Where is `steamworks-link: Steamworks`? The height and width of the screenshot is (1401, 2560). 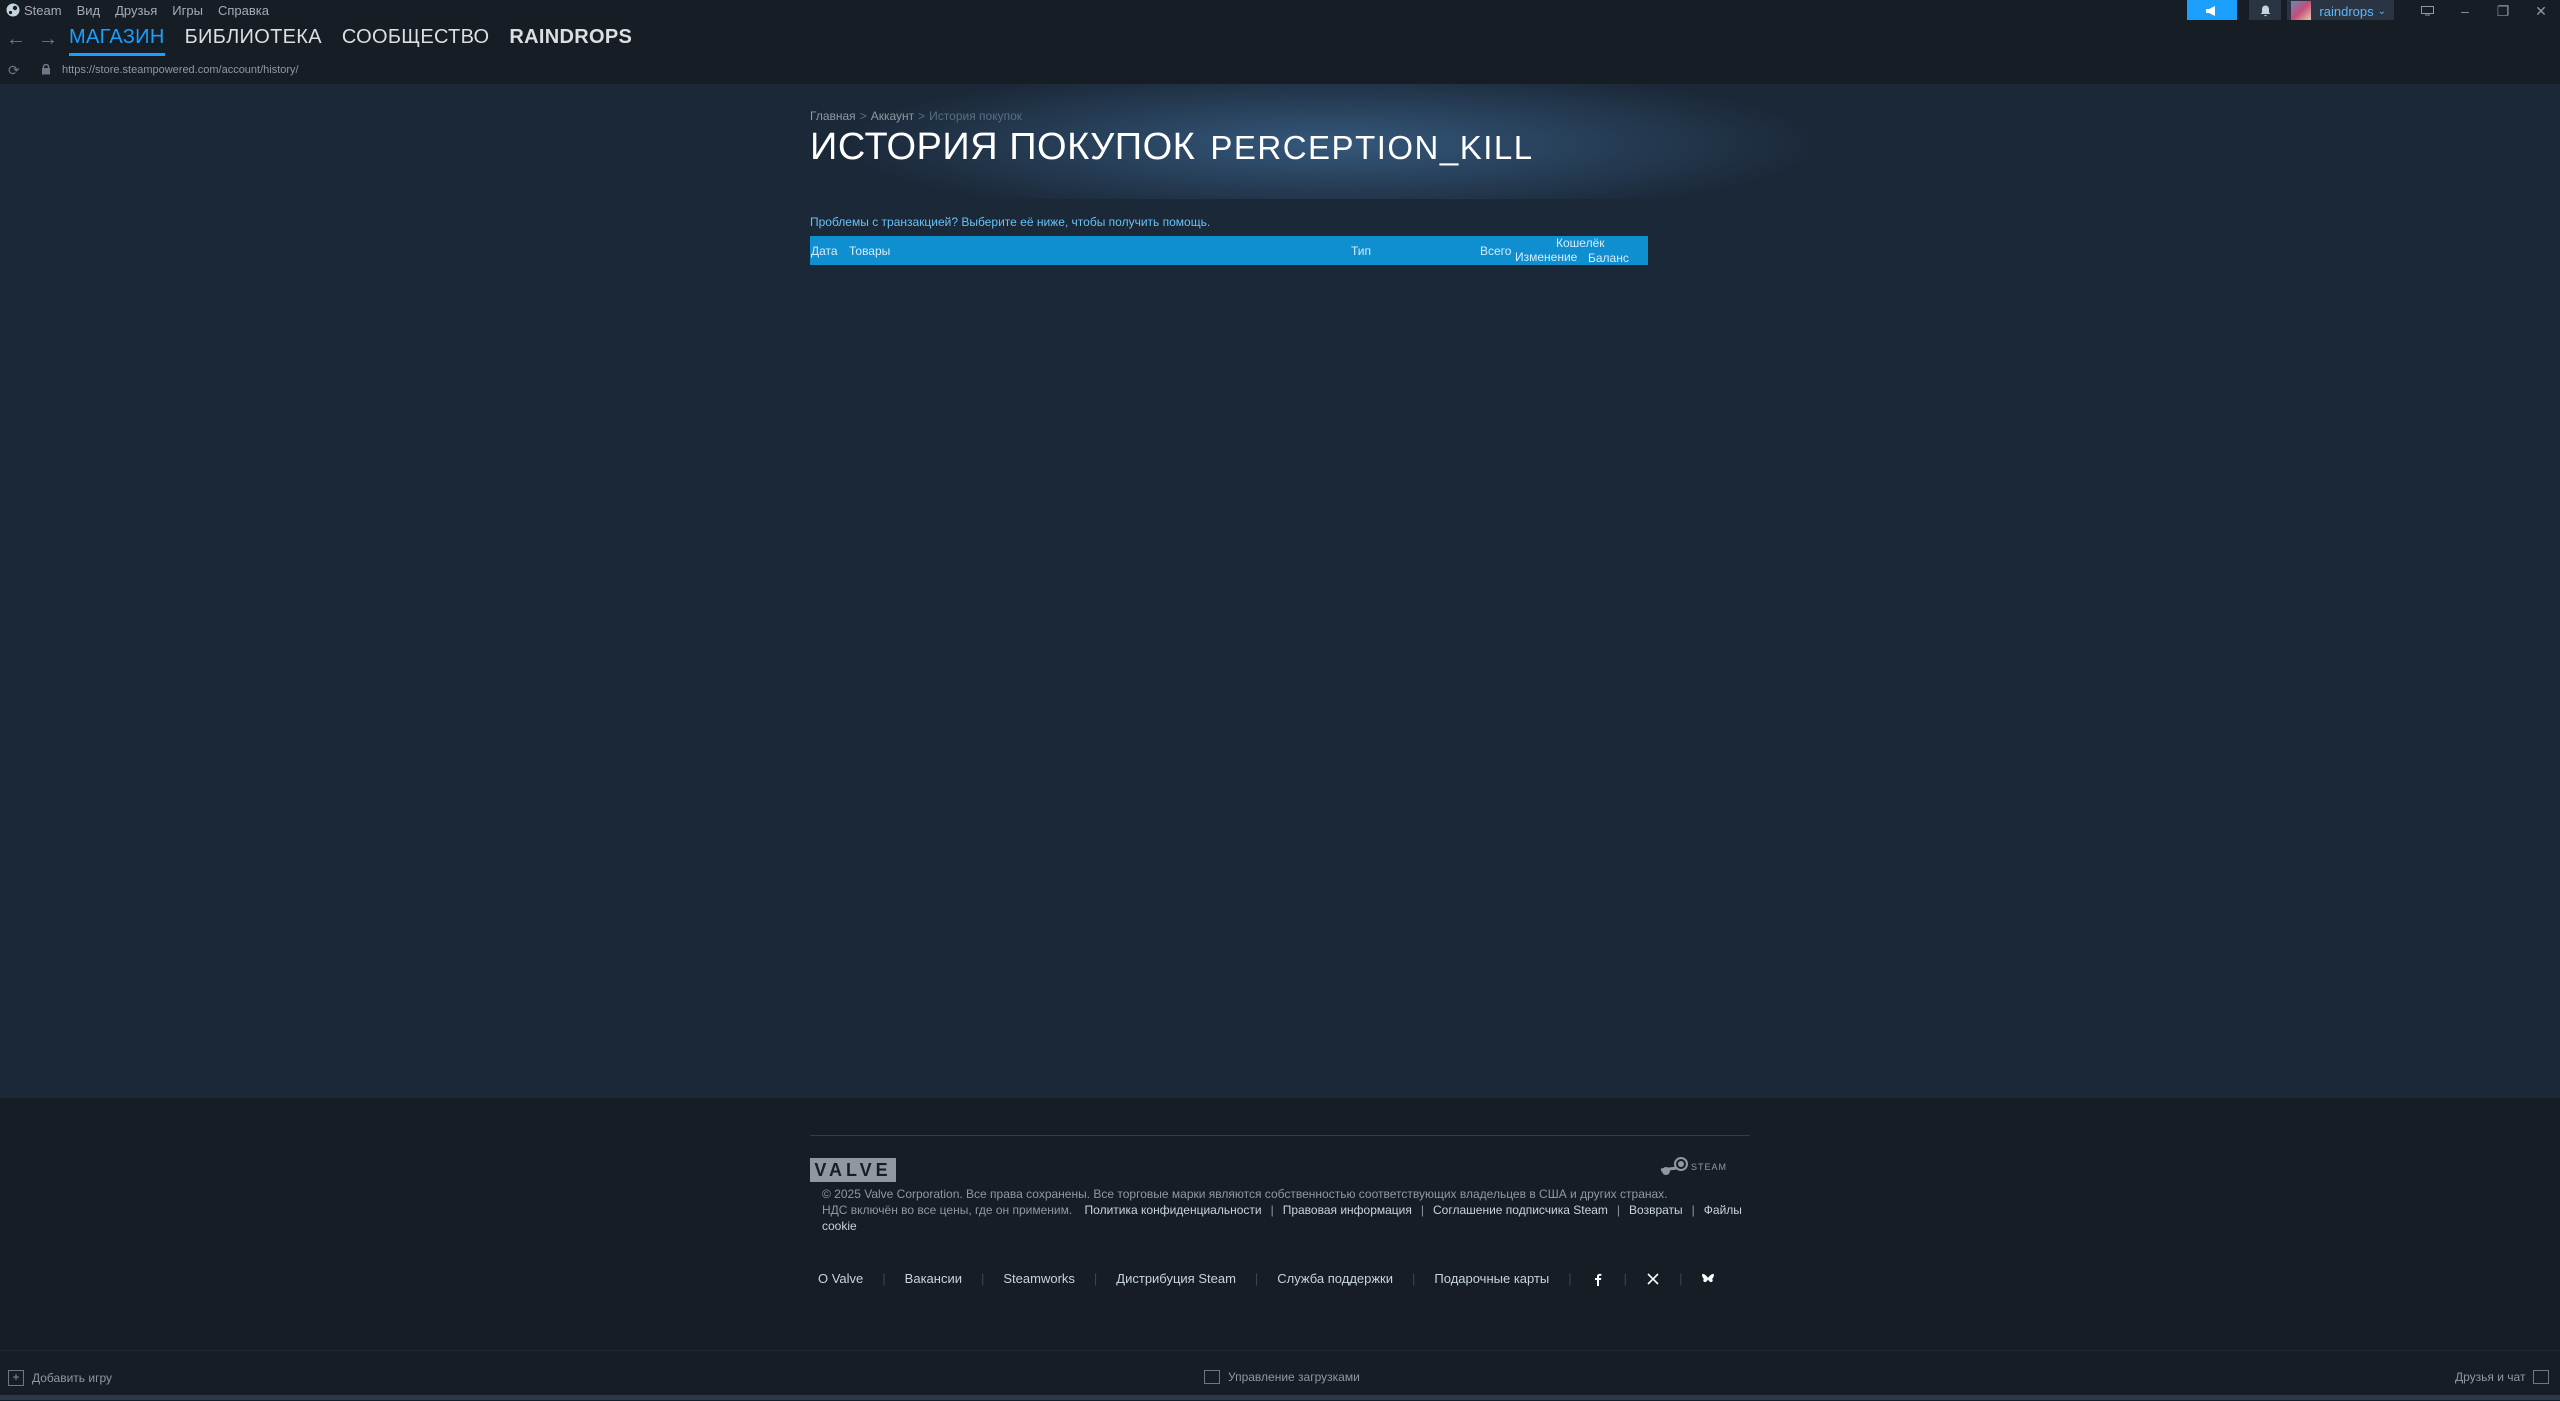
steamworks-link: Steamworks is located at coordinates (1039, 1278).